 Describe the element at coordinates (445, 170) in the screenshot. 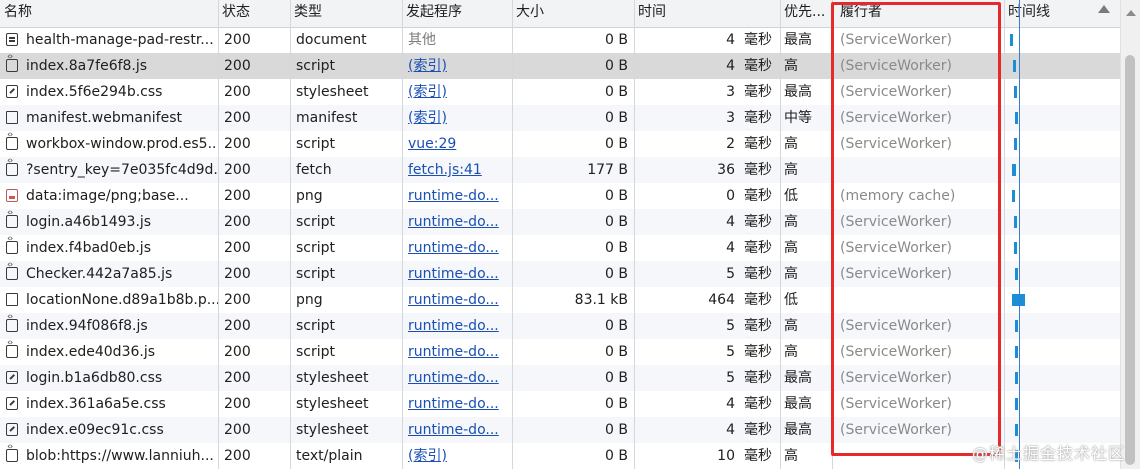

I see `initiator-link: fetch.js:41` at that location.